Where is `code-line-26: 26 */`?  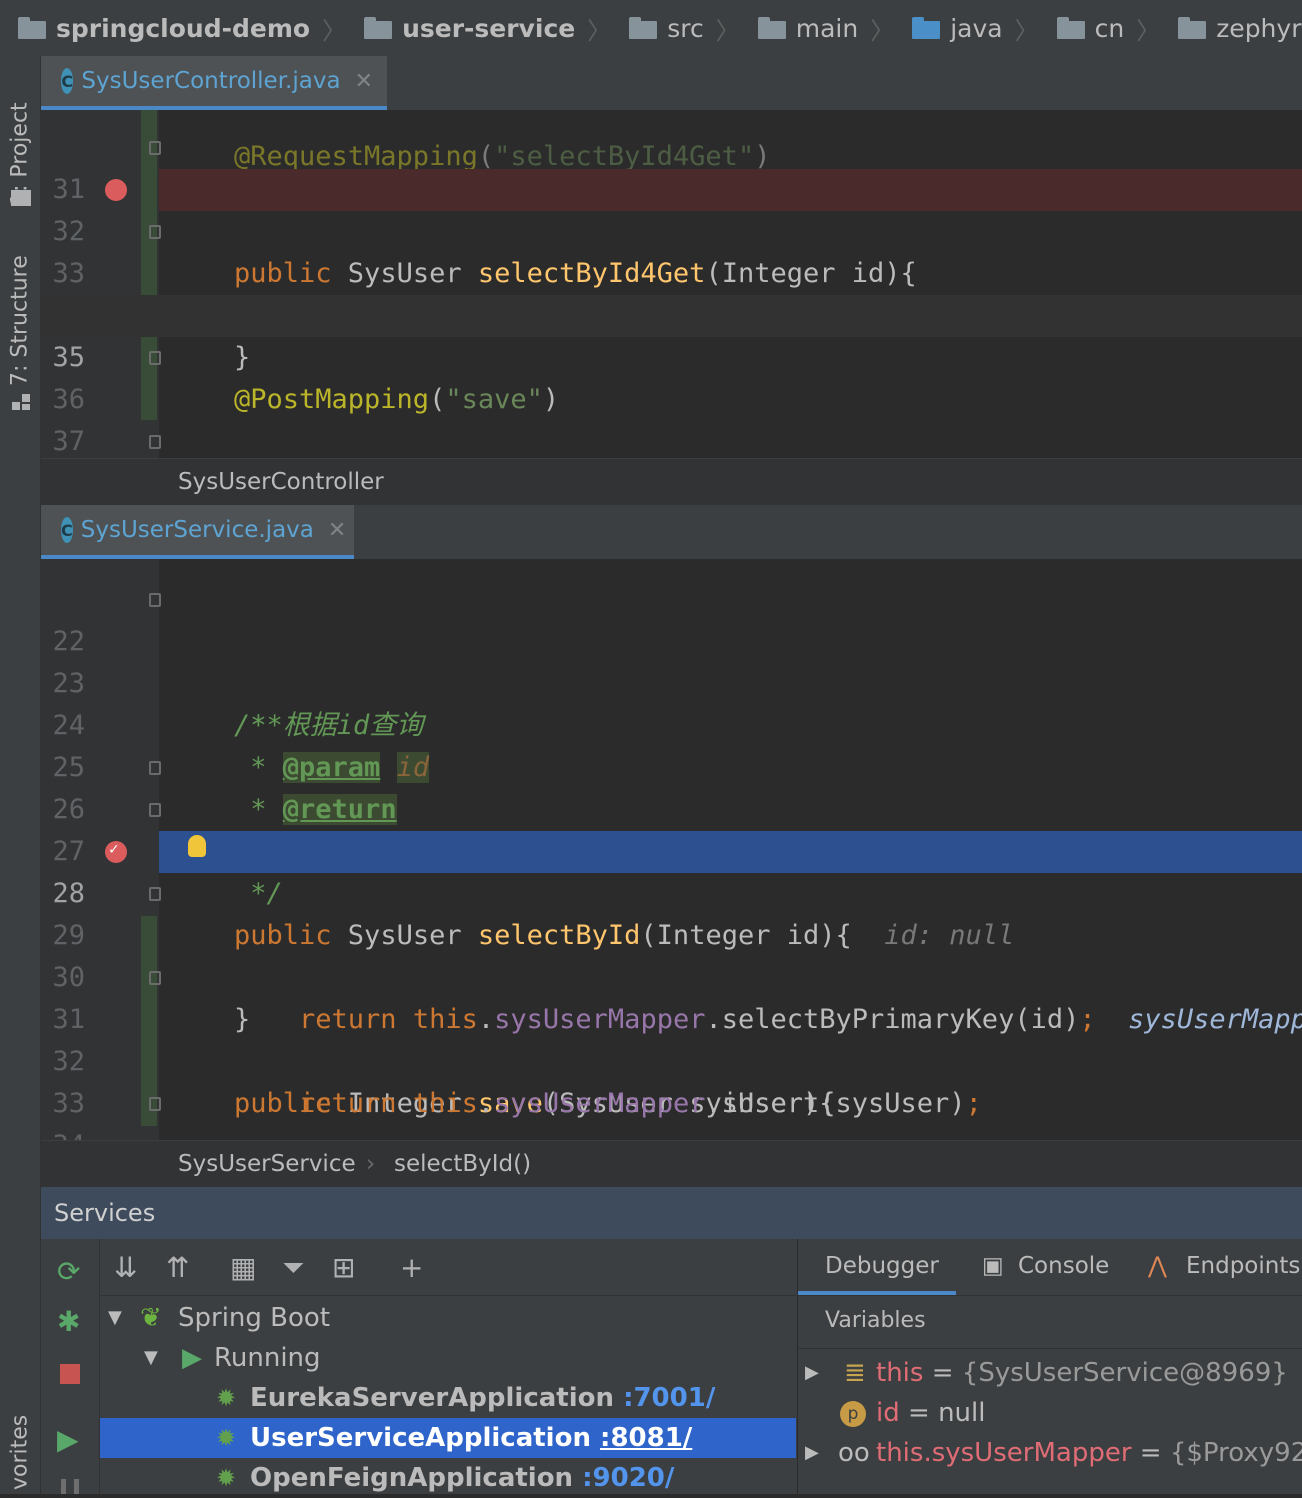 code-line-26: 26 */ is located at coordinates (671, 828).